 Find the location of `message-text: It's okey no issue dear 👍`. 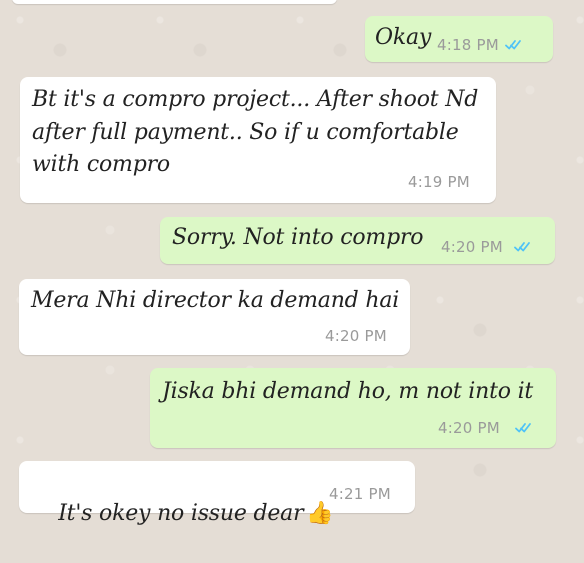

message-text: It's okey no issue dear 👍 is located at coordinates (182, 514).